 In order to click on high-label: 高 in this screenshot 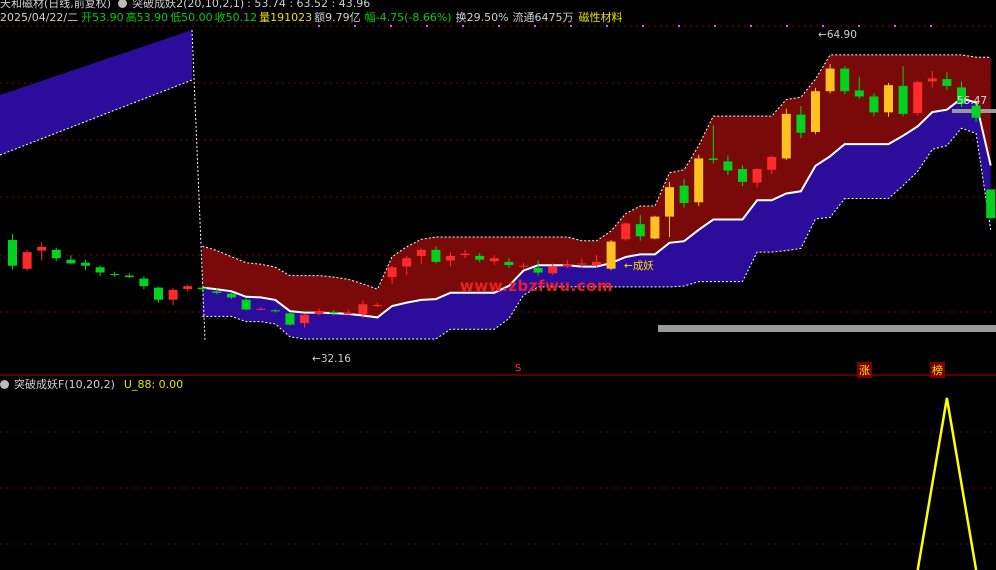, I will do `click(131, 17)`.